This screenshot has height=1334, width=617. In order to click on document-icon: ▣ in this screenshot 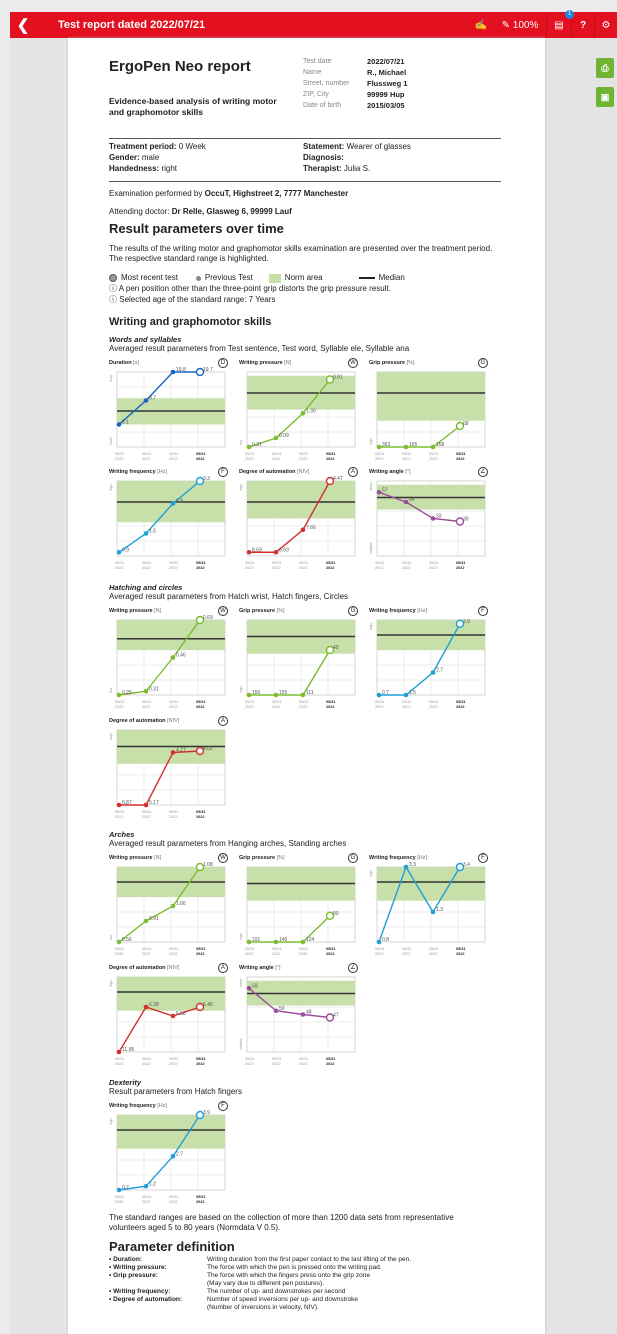, I will do `click(605, 96)`.